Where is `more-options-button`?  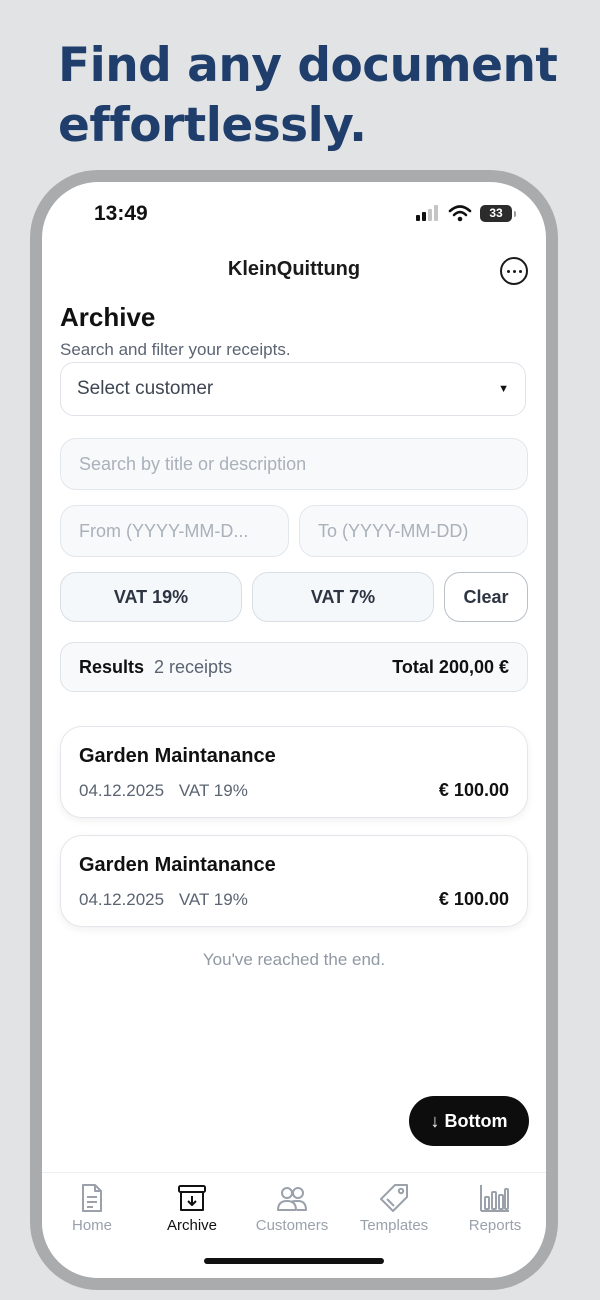
more-options-button is located at coordinates (514, 271).